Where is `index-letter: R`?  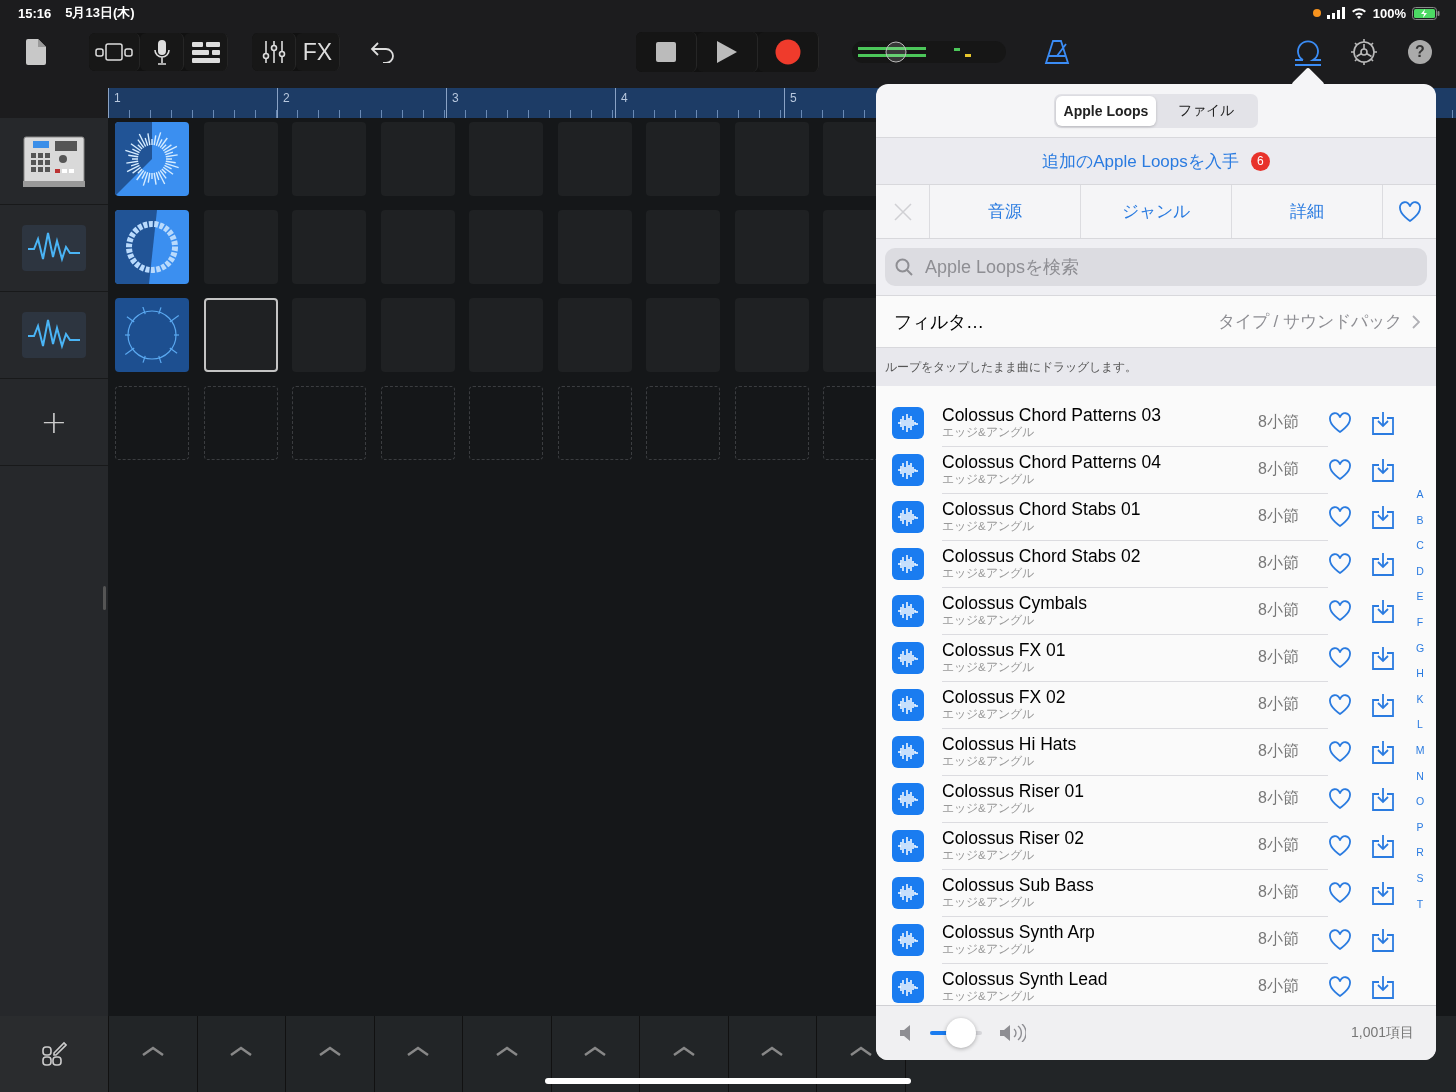 index-letter: R is located at coordinates (1420, 859).